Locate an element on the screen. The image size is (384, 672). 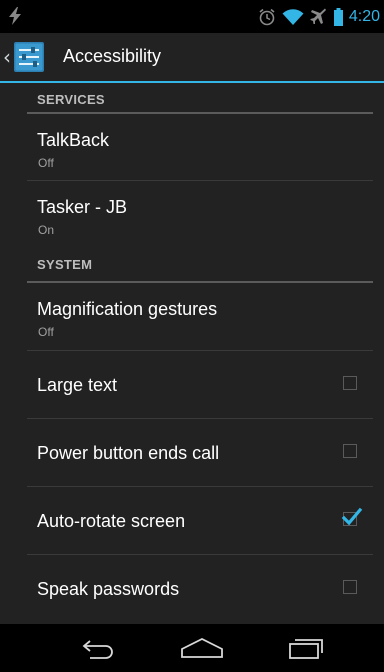
speak-passwords-checkbox is located at coordinates (350, 587).